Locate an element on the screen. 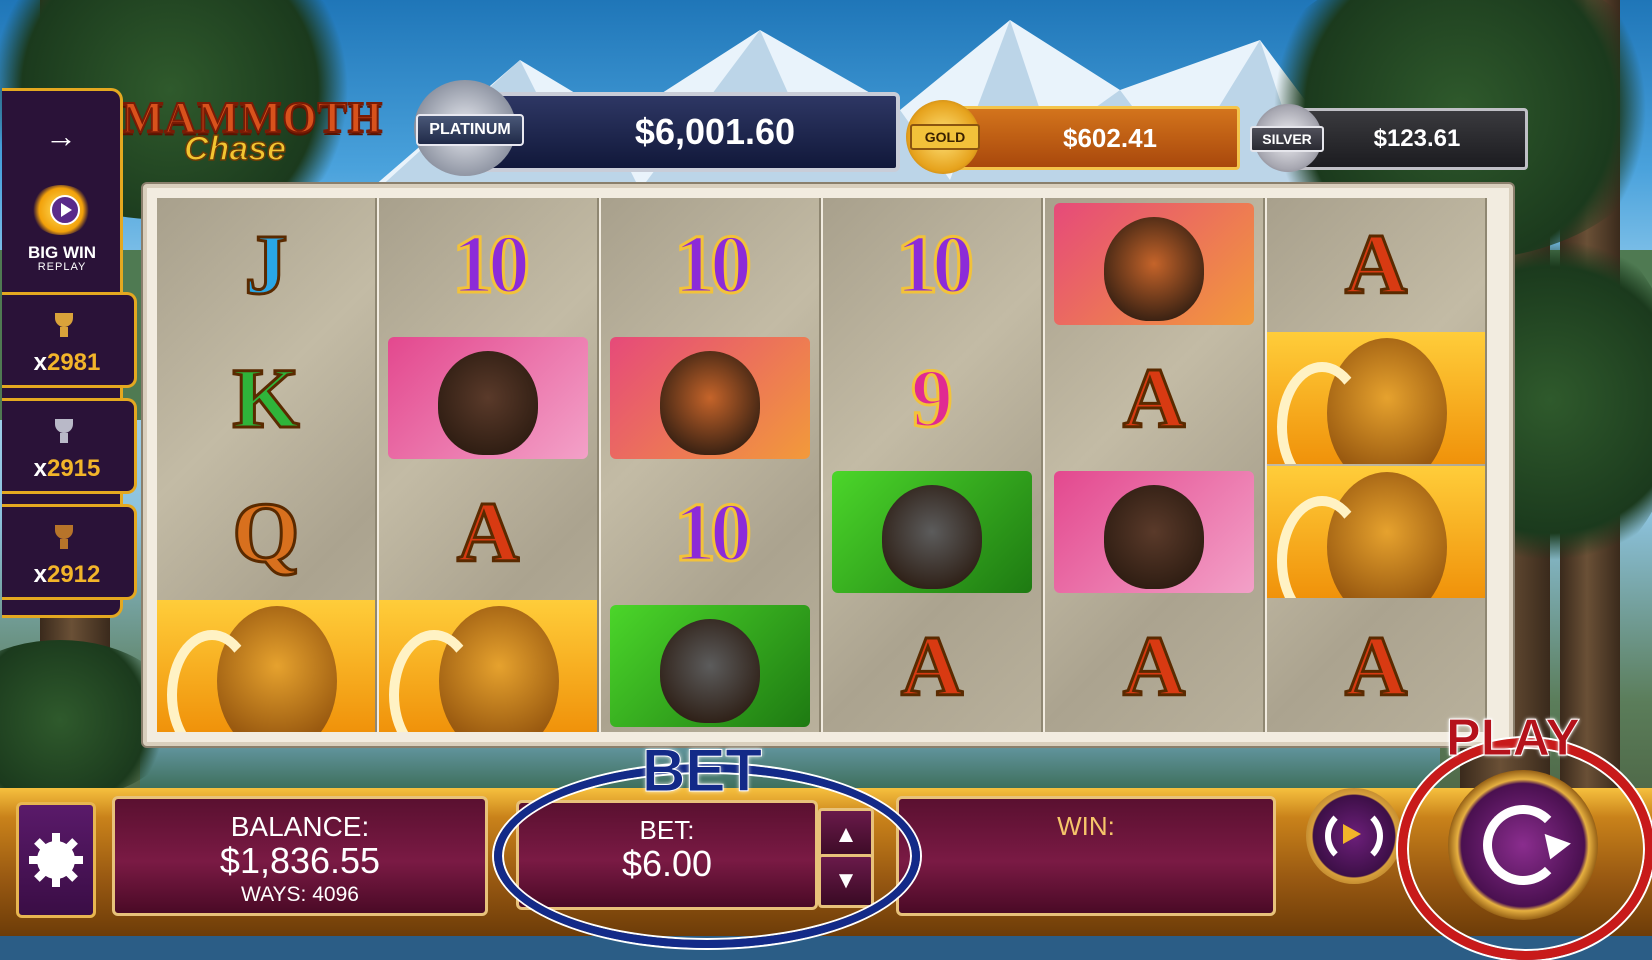 This screenshot has height=960, width=1652. gold-amount: $602.41 is located at coordinates (1110, 137).